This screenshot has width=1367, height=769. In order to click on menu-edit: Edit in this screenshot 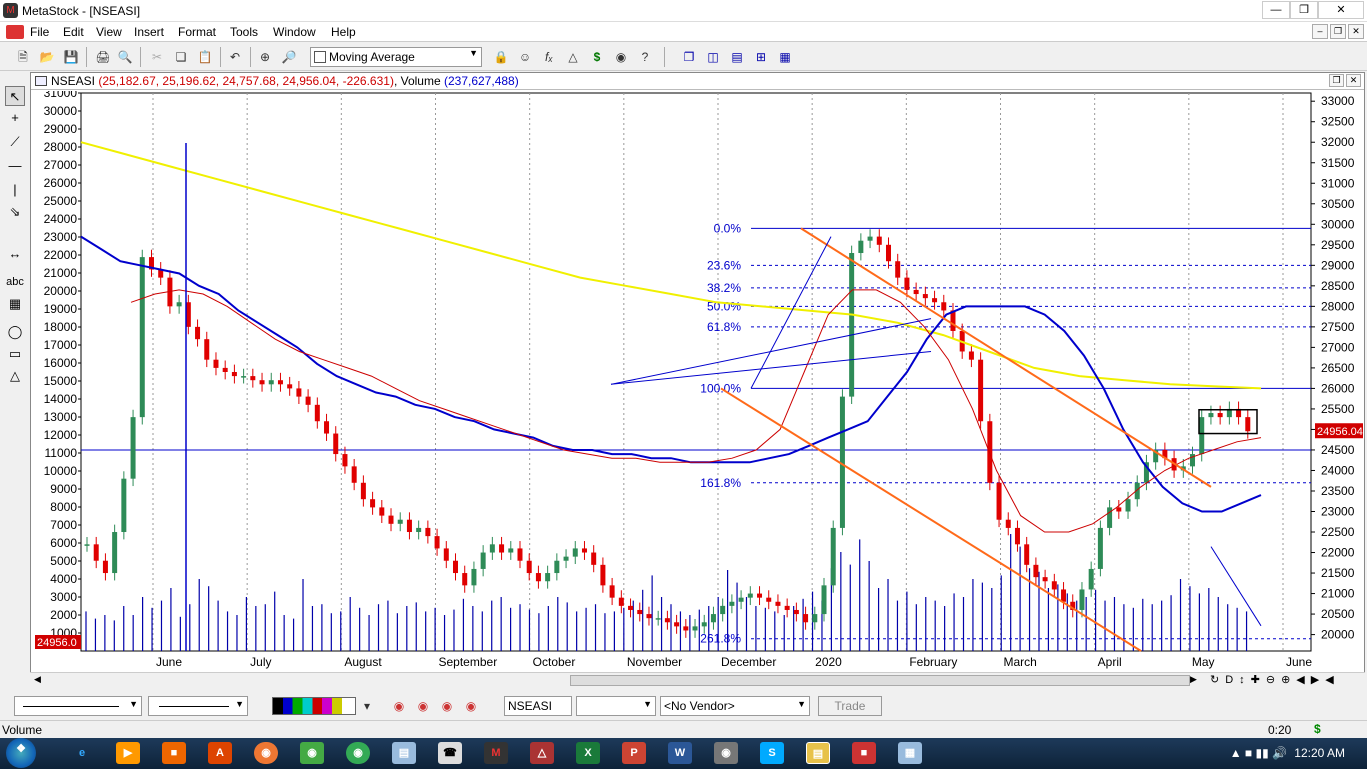, I will do `click(73, 32)`.